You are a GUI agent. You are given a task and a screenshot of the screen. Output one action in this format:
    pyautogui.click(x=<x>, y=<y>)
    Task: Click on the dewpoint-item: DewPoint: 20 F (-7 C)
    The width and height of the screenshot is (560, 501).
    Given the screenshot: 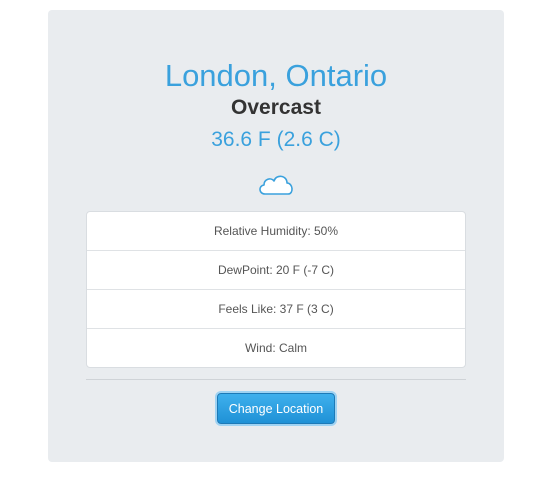 What is the action you would take?
    pyautogui.click(x=276, y=269)
    